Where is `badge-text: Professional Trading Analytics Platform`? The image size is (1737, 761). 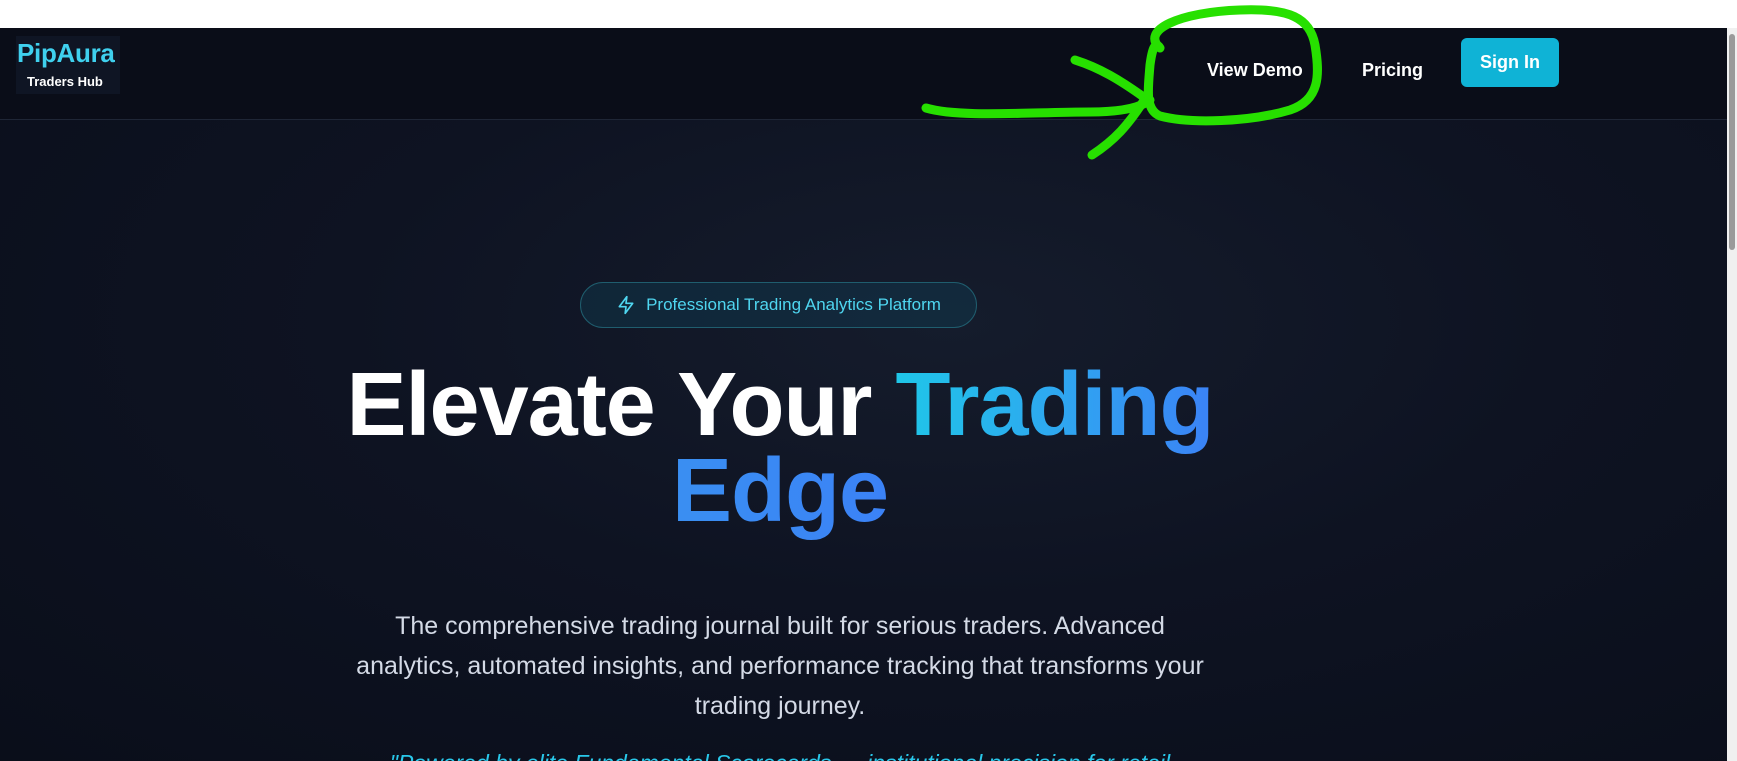 badge-text: Professional Trading Analytics Platform is located at coordinates (793, 304).